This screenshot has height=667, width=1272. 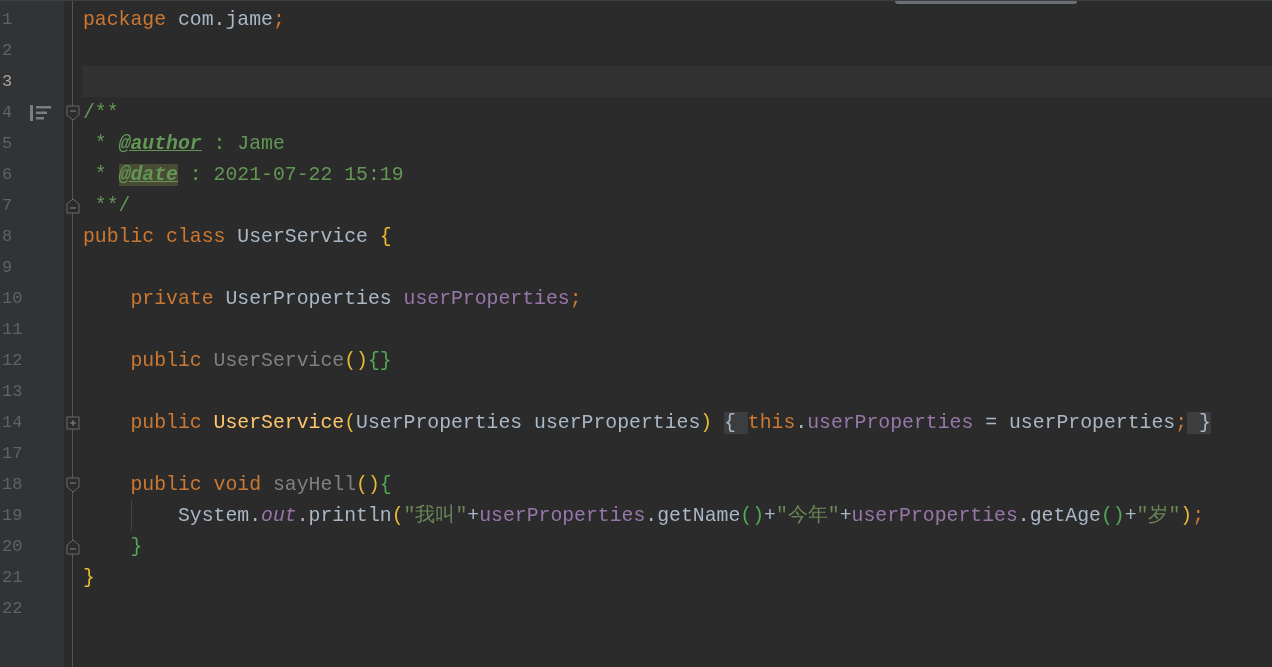 What do you see at coordinates (248, 175) in the screenshot?
I see `code-line: * @date : 2021-07-22 15:19` at bounding box center [248, 175].